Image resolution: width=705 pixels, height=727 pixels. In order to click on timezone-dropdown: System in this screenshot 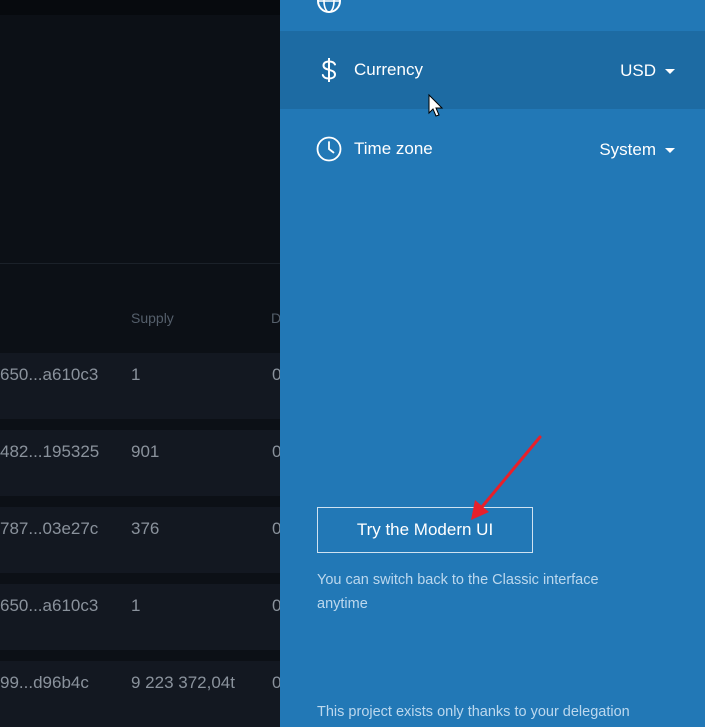, I will do `click(637, 150)`.